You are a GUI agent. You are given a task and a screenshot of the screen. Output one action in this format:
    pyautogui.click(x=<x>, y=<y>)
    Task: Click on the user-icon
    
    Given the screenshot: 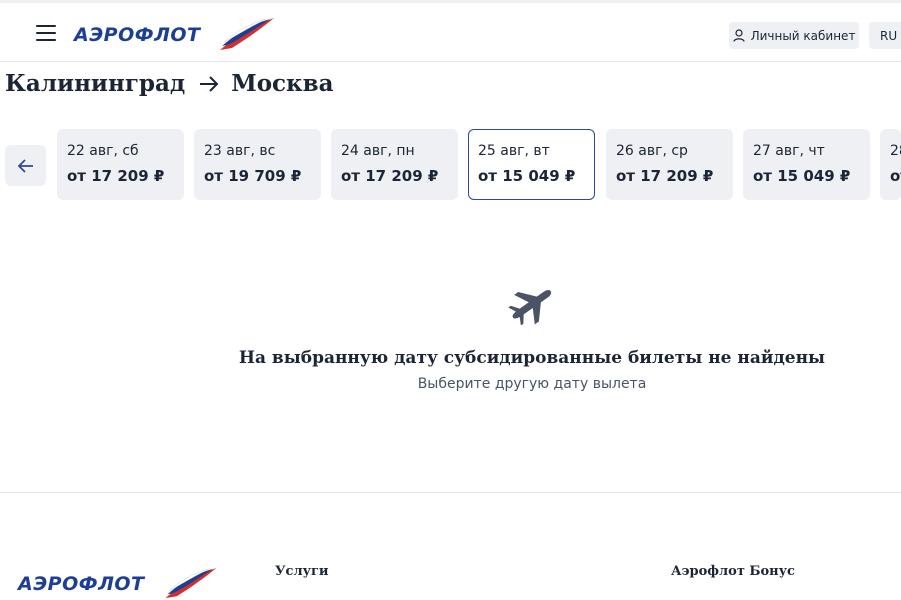 What is the action you would take?
    pyautogui.click(x=738, y=35)
    